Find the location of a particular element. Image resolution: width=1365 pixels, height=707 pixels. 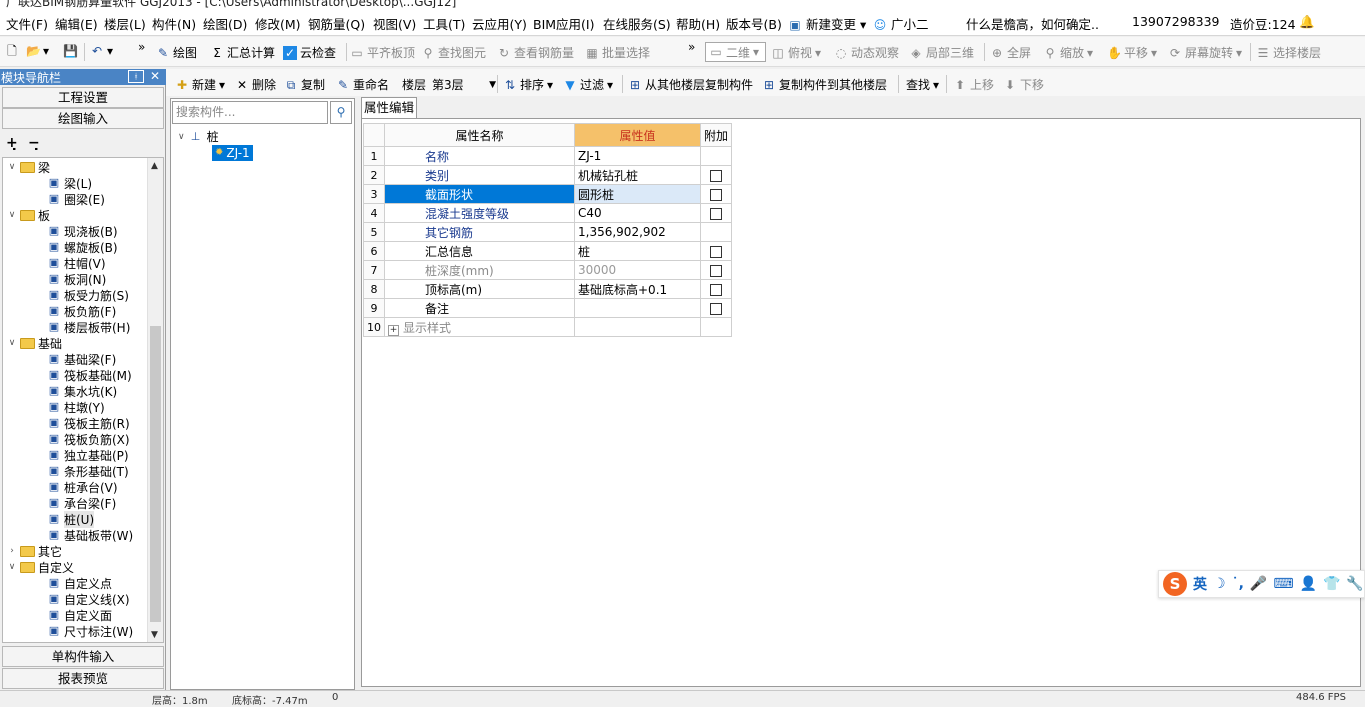

new-component-button: ✚ 新建 ▾ is located at coordinates (200, 84).